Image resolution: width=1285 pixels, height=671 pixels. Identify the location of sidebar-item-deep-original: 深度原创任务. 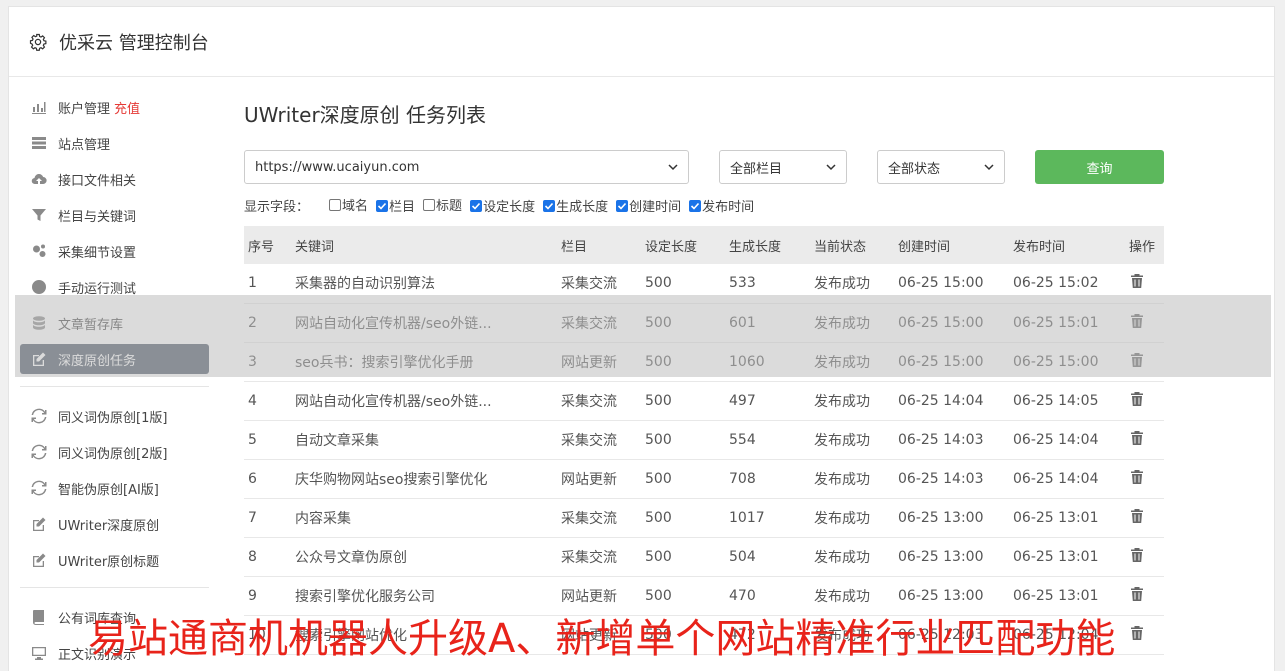
(114, 359).